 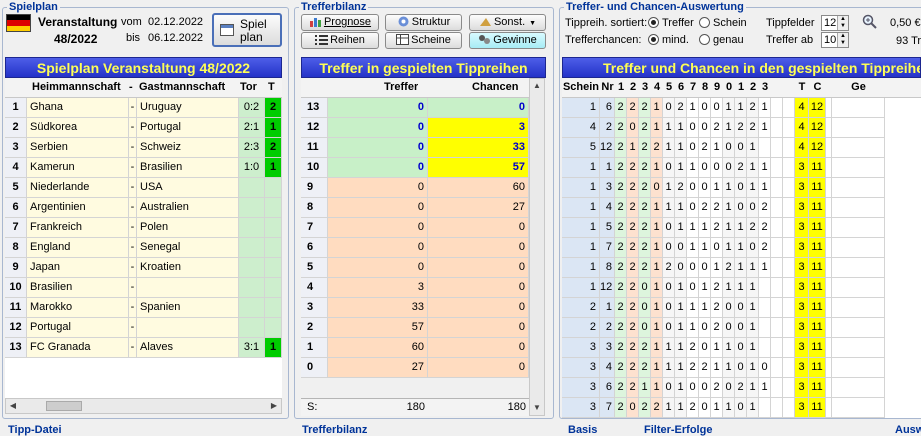 What do you see at coordinates (415, 148) in the screenshot?
I see `table-row: 11 0 33` at bounding box center [415, 148].